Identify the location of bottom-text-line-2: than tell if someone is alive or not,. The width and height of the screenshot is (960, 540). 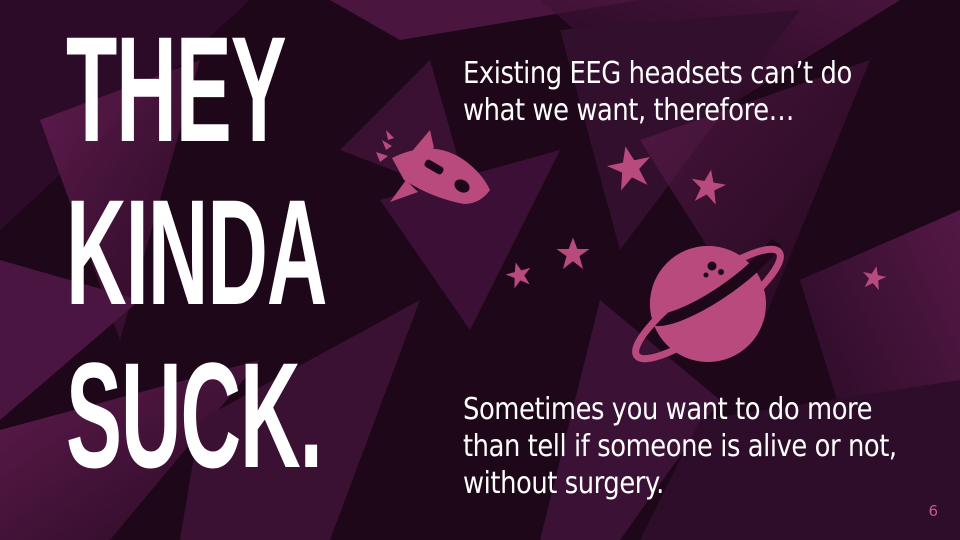
(680, 446).